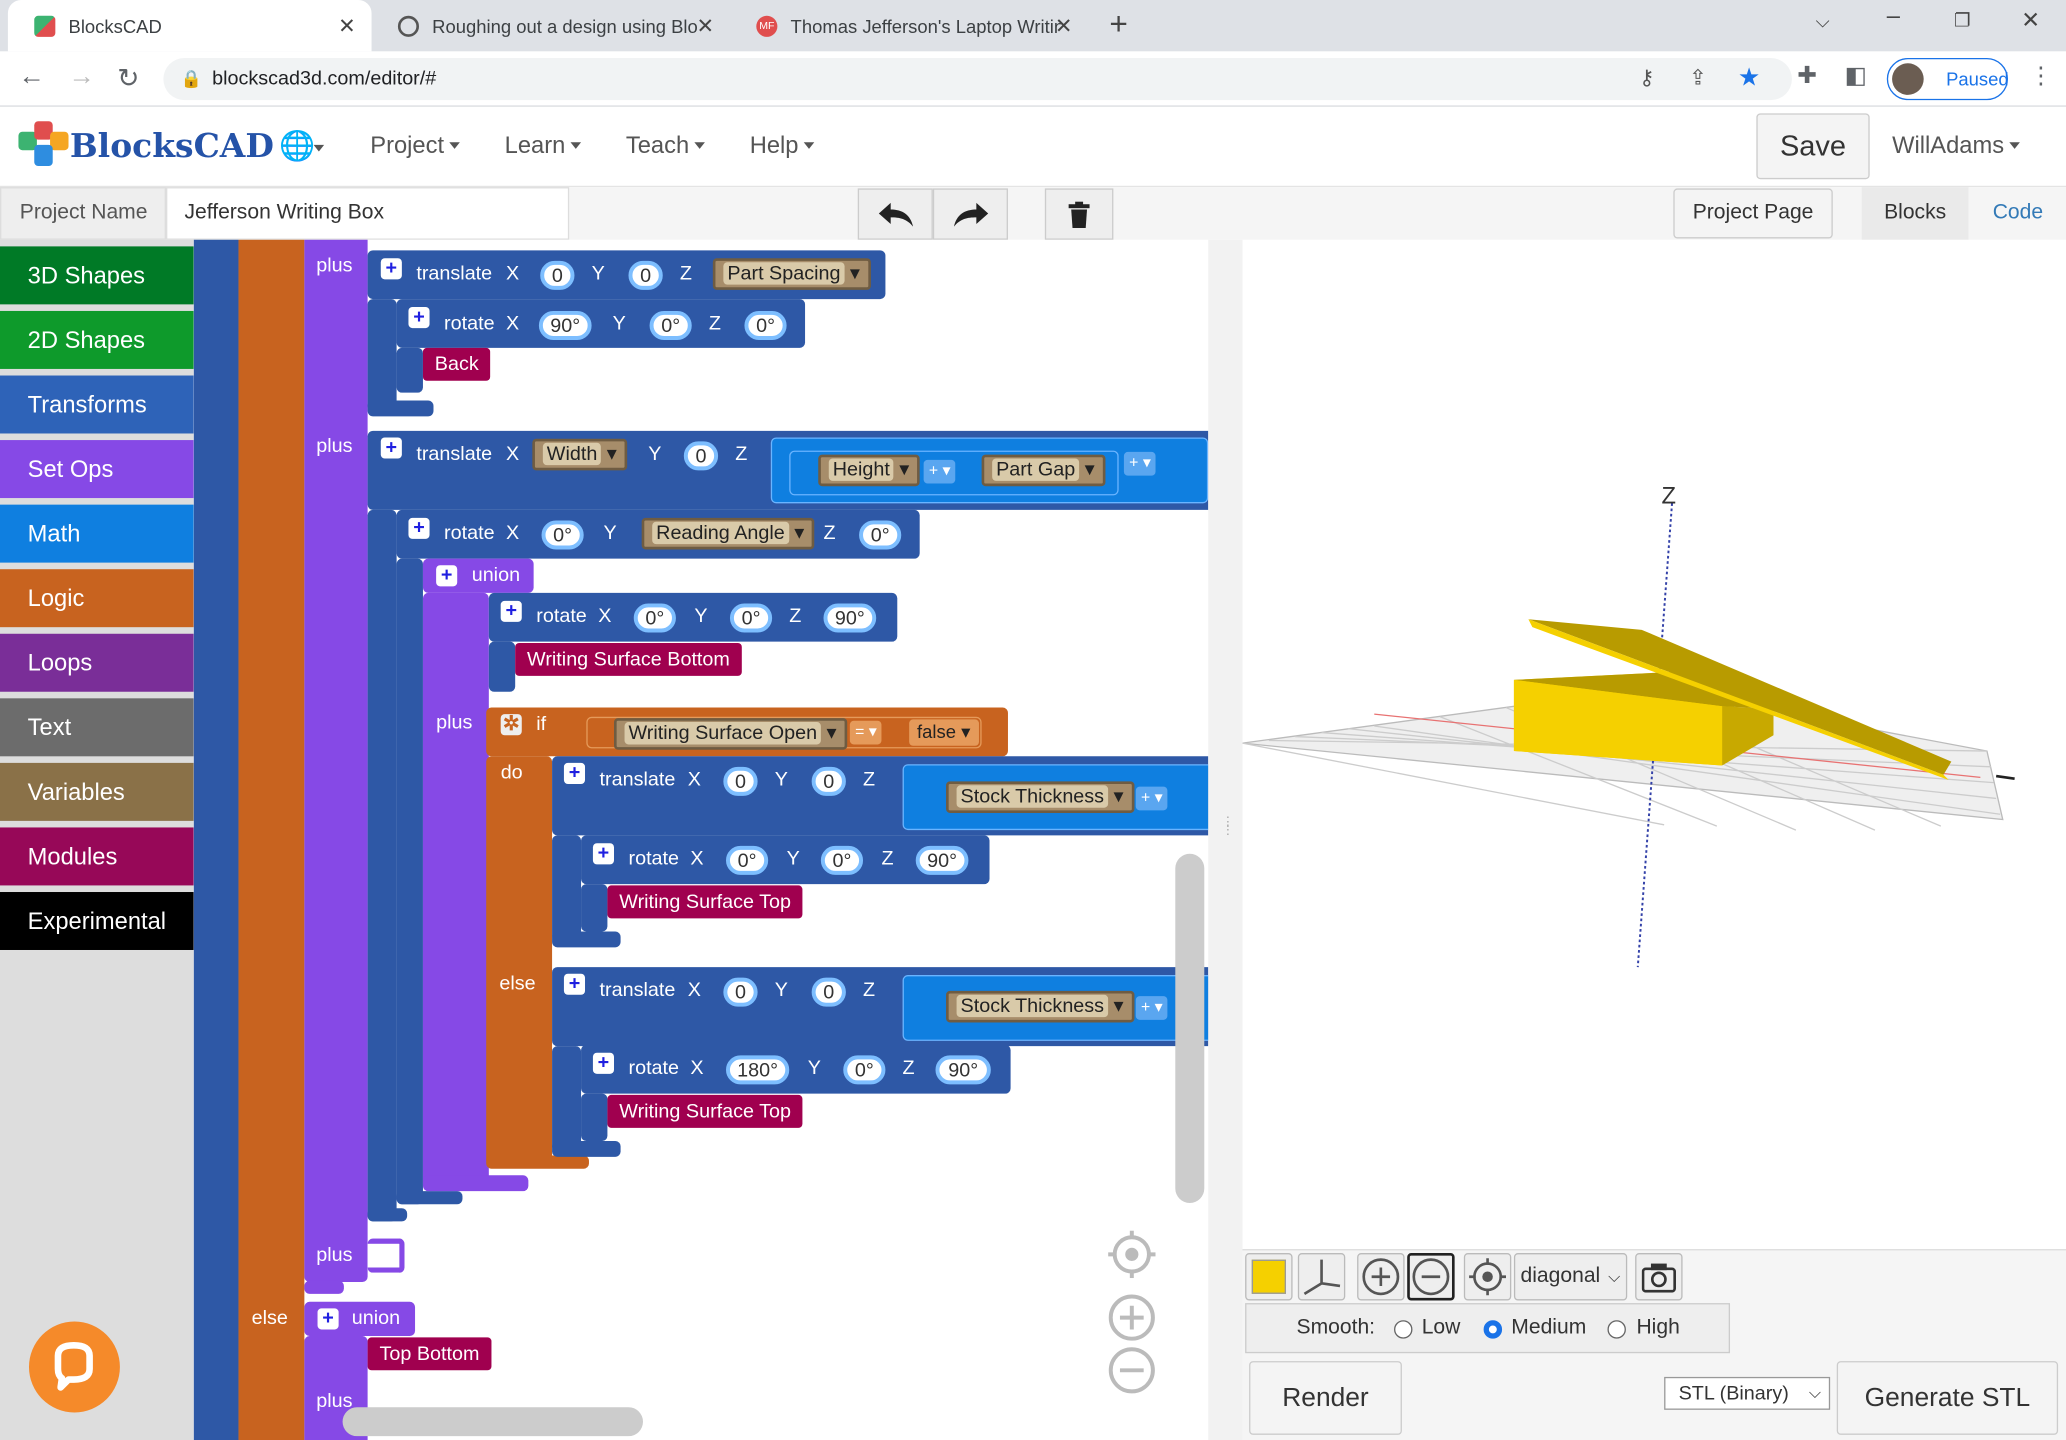 Image resolution: width=2066 pixels, height=1440 pixels. What do you see at coordinates (1646, 79) in the screenshot?
I see `key-icon: ⚷` at bounding box center [1646, 79].